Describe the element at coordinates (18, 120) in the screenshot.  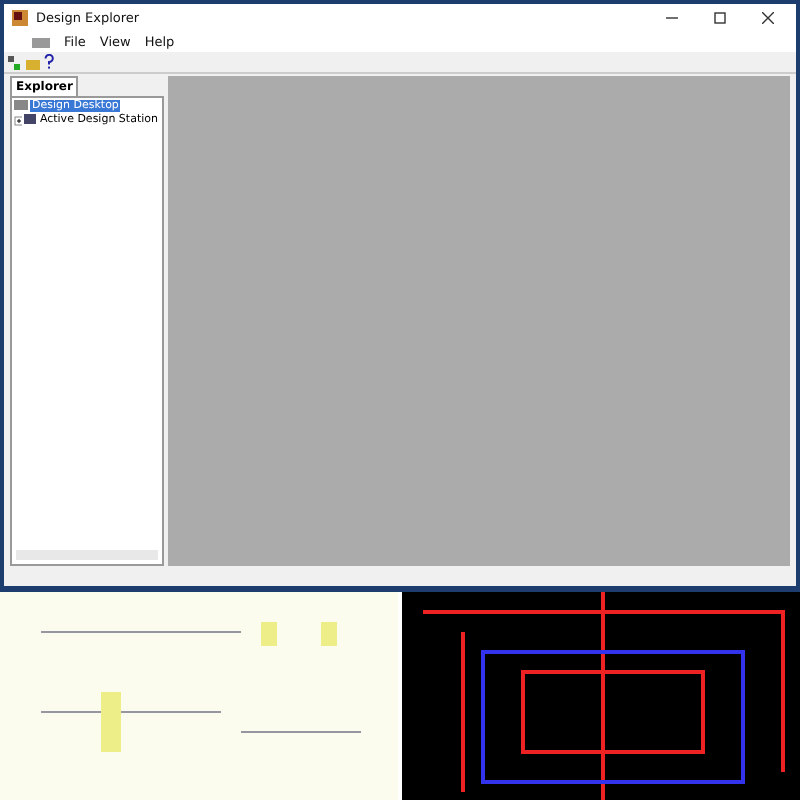
I see `expand-toggle` at that location.